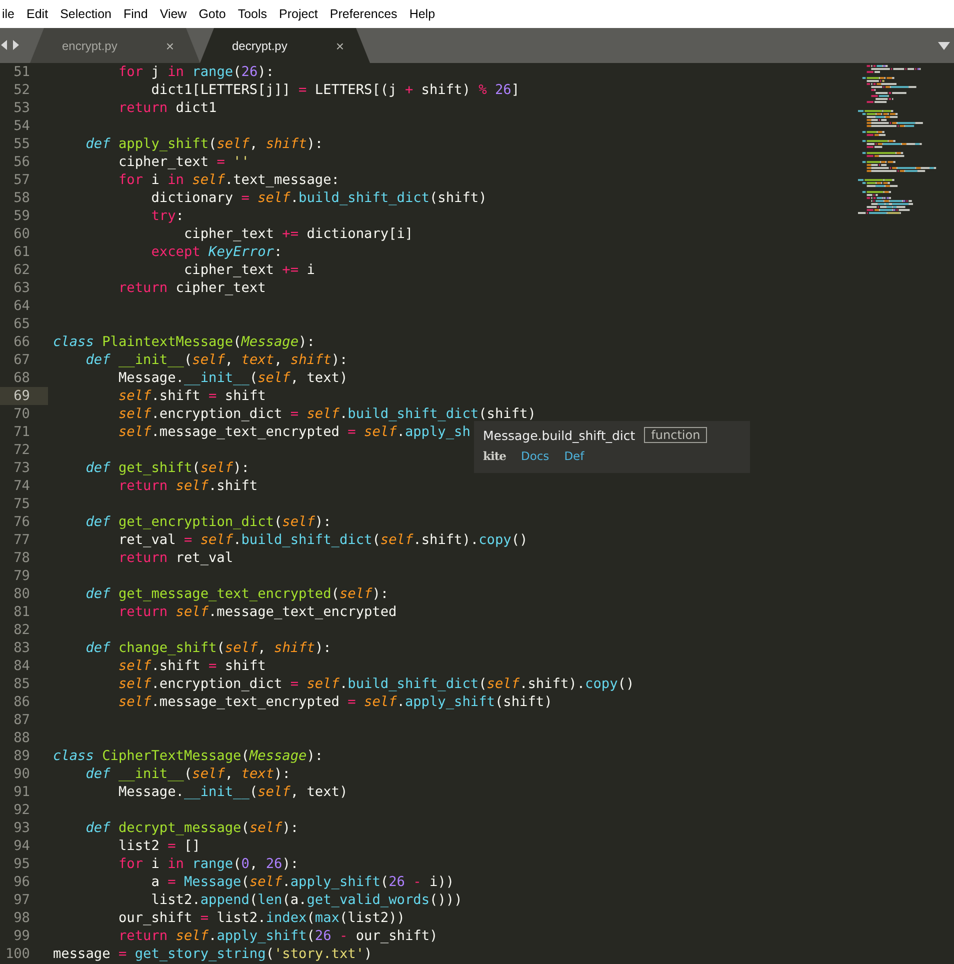 This screenshot has width=954, height=964. Describe the element at coordinates (115, 45) in the screenshot. I see `file-tab: encrypt.py ×` at that location.